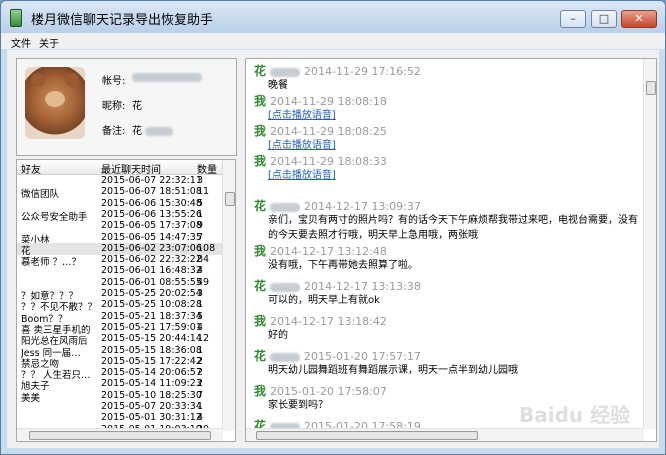 The image size is (666, 455). What do you see at coordinates (151, 180) in the screenshot?
I see `friend-last-chat-time: 2015-06-07 22:32:11` at bounding box center [151, 180].